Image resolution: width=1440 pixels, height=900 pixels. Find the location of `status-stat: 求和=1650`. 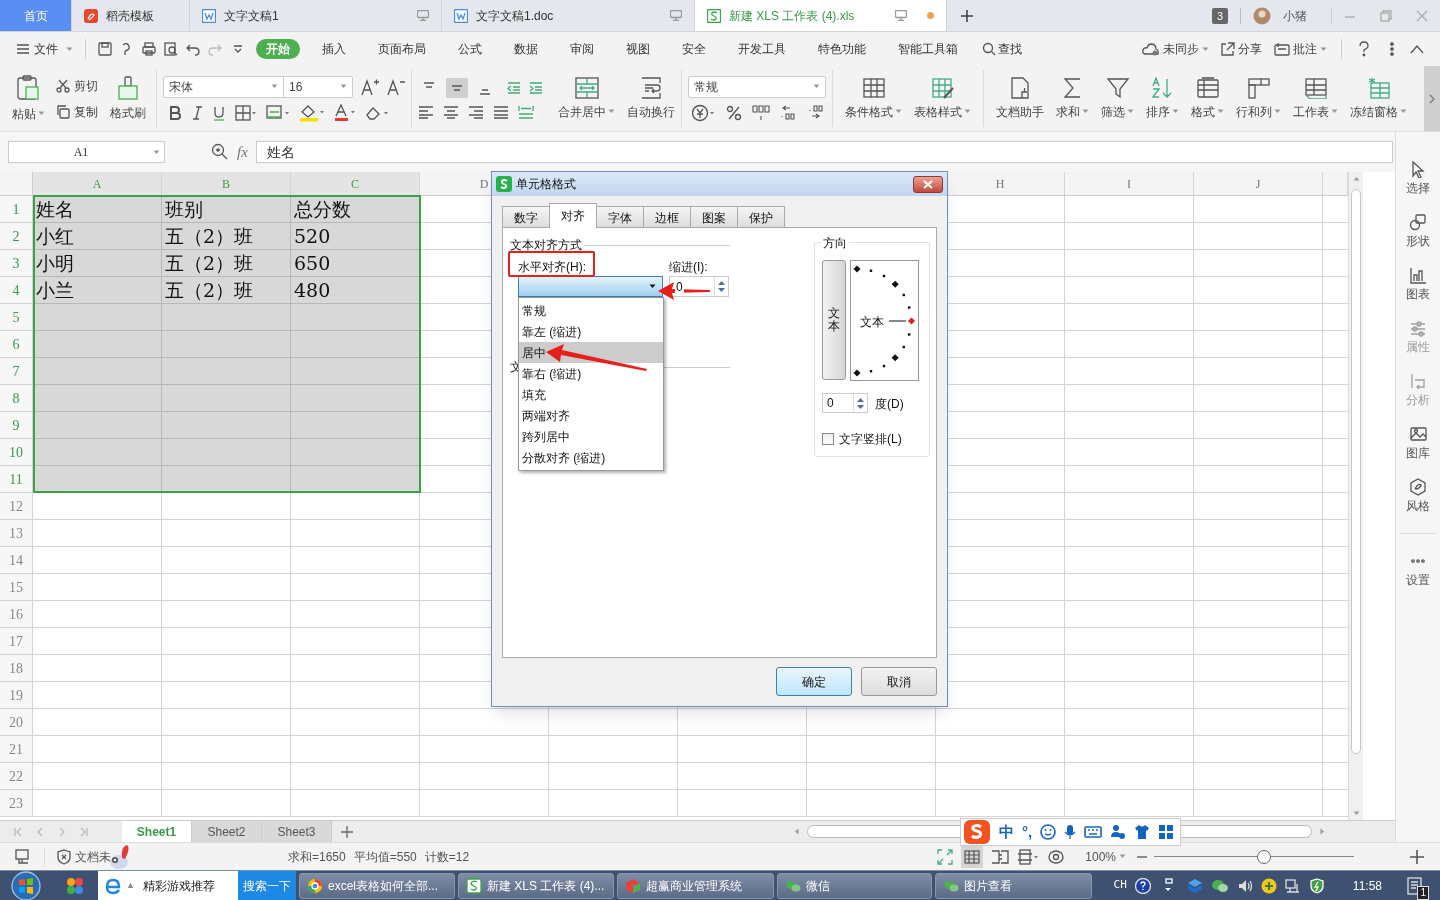

status-stat: 求和=1650 is located at coordinates (317, 857).